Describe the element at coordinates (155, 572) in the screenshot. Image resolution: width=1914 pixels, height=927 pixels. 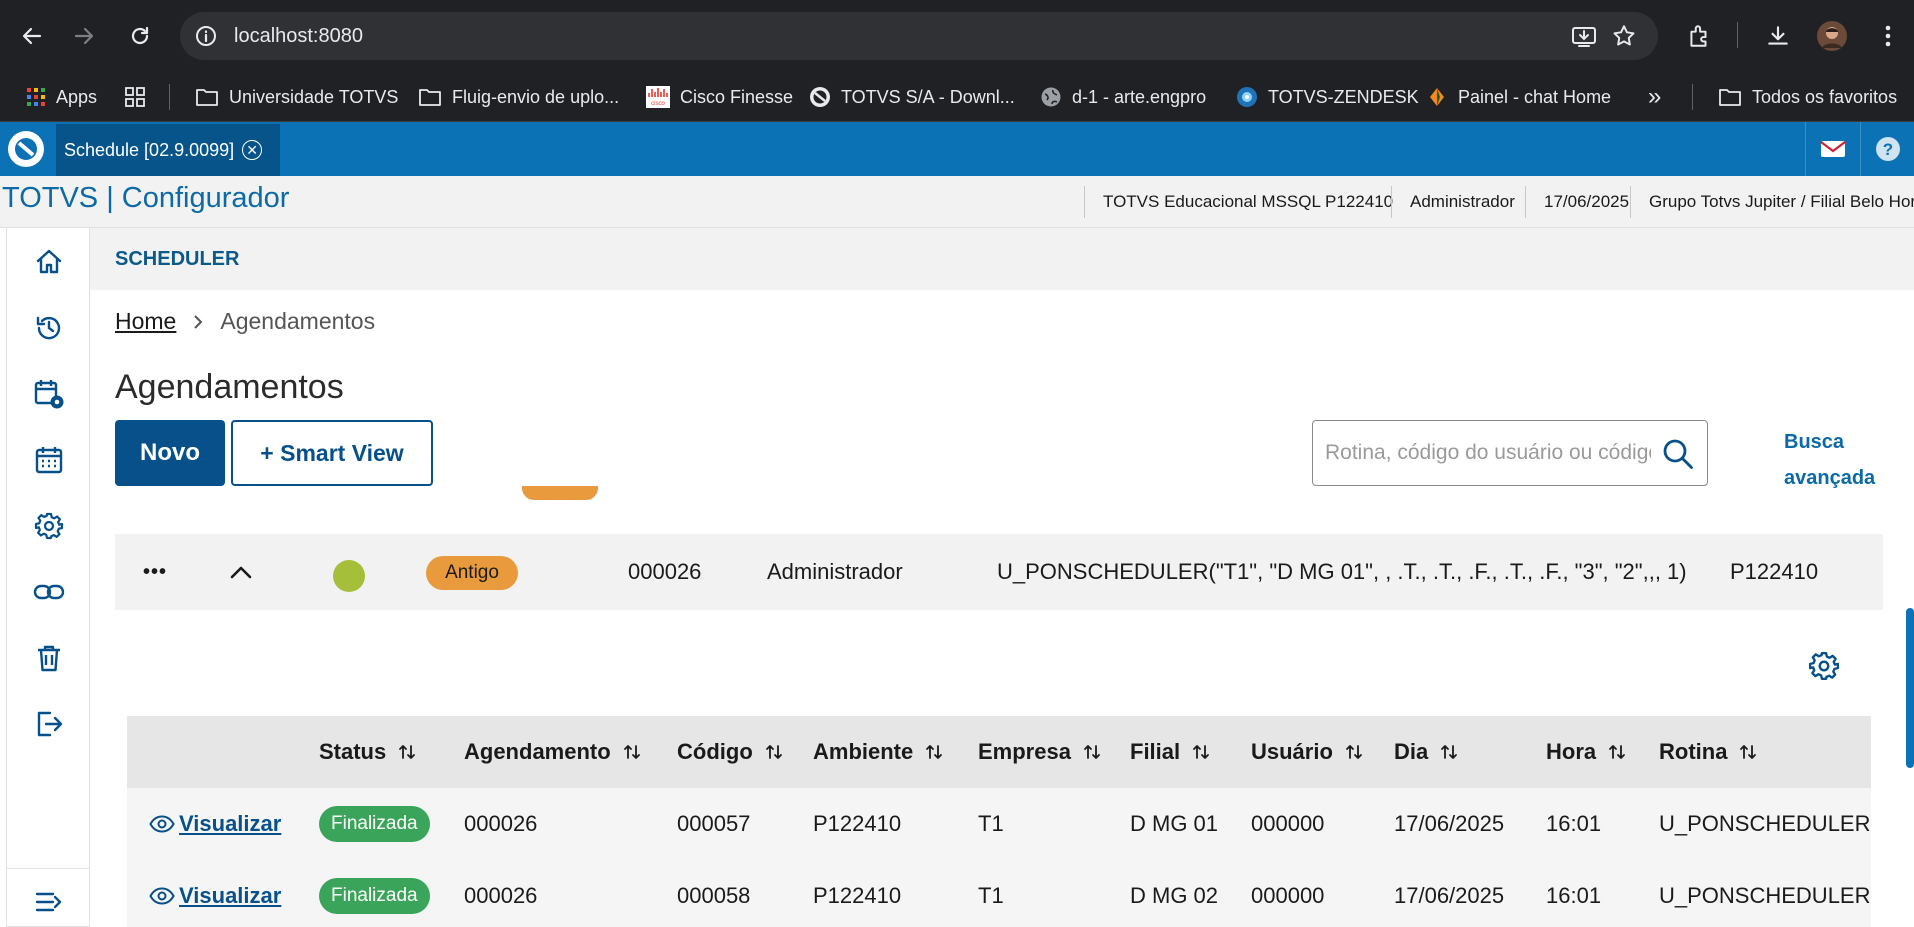
I see `more-actions-button: •••` at that location.